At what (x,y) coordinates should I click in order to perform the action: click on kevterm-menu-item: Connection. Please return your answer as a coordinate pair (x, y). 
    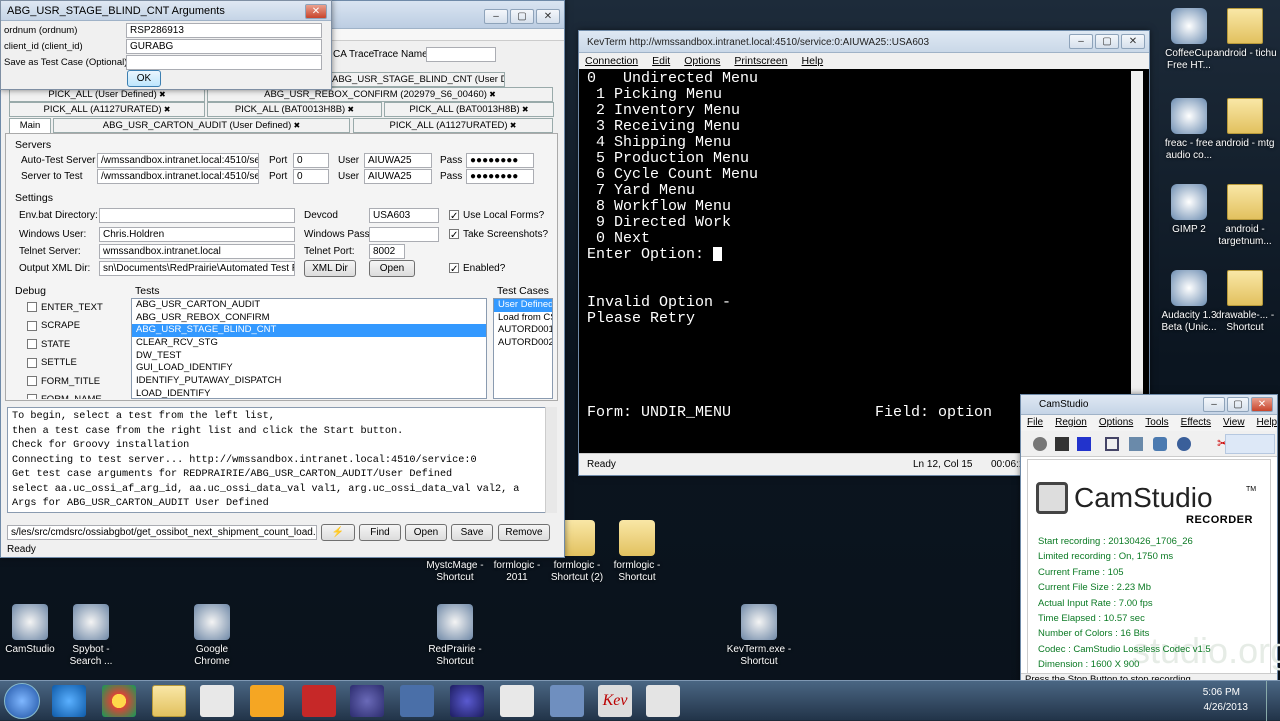
    Looking at the image, I should click on (611, 61).